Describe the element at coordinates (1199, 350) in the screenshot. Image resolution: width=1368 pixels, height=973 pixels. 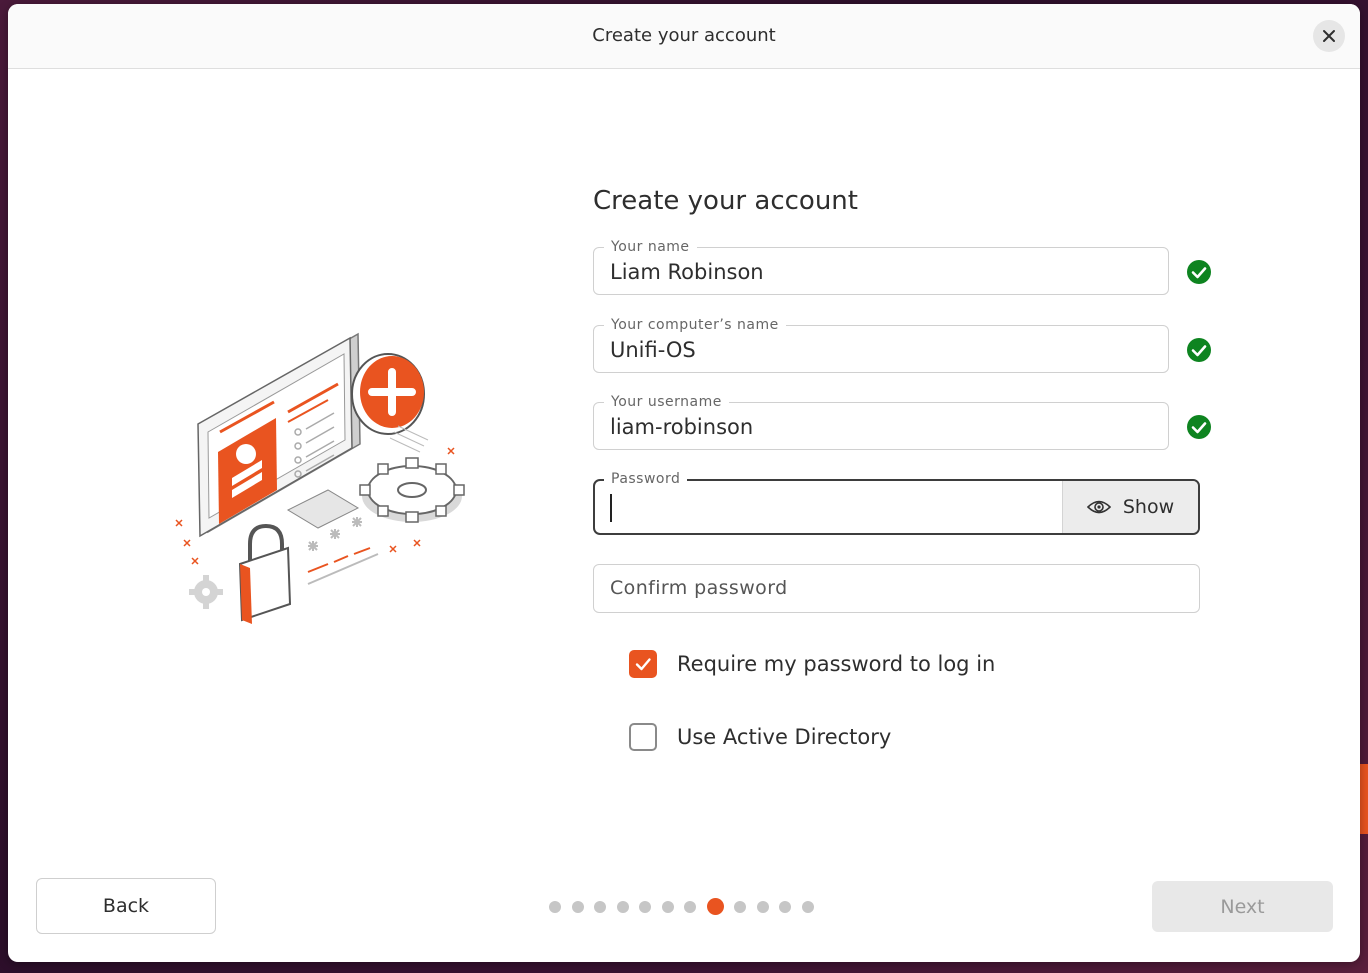
I see `computer-name-valid-check-icon` at that location.